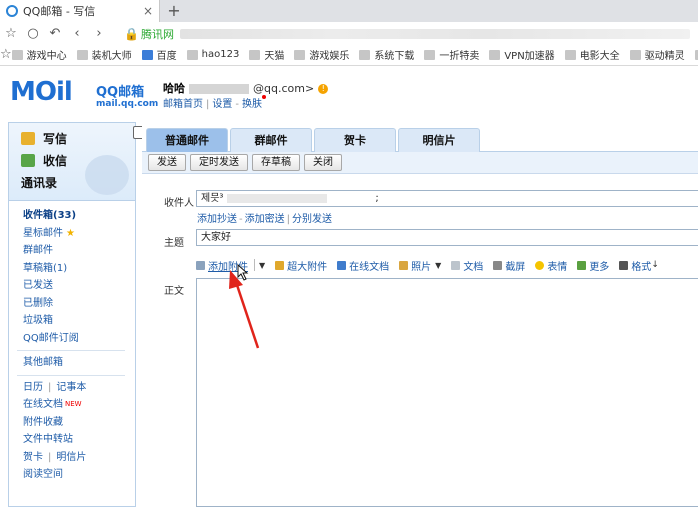 Image resolution: width=698 pixels, height=507 pixels. What do you see at coordinates (99, 33) in the screenshot?
I see `forward-icon: ›` at bounding box center [99, 33].